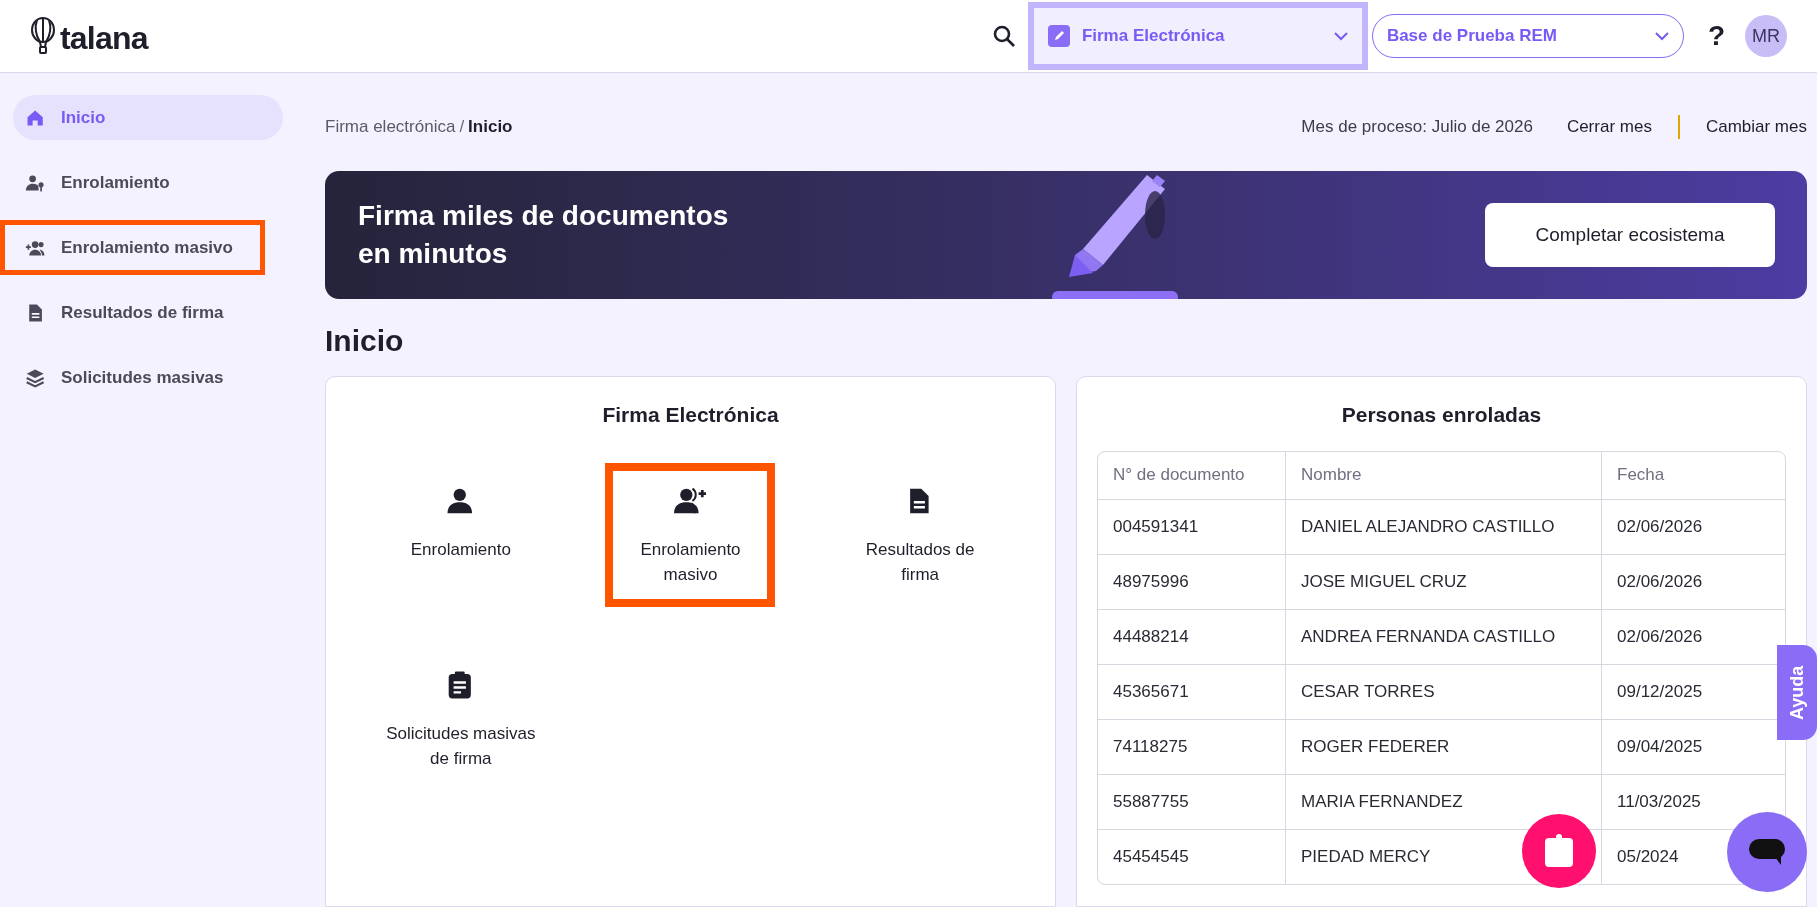 The height and width of the screenshot is (907, 1817). What do you see at coordinates (1441, 415) in the screenshot?
I see `card-title: Personas enroladas` at bounding box center [1441, 415].